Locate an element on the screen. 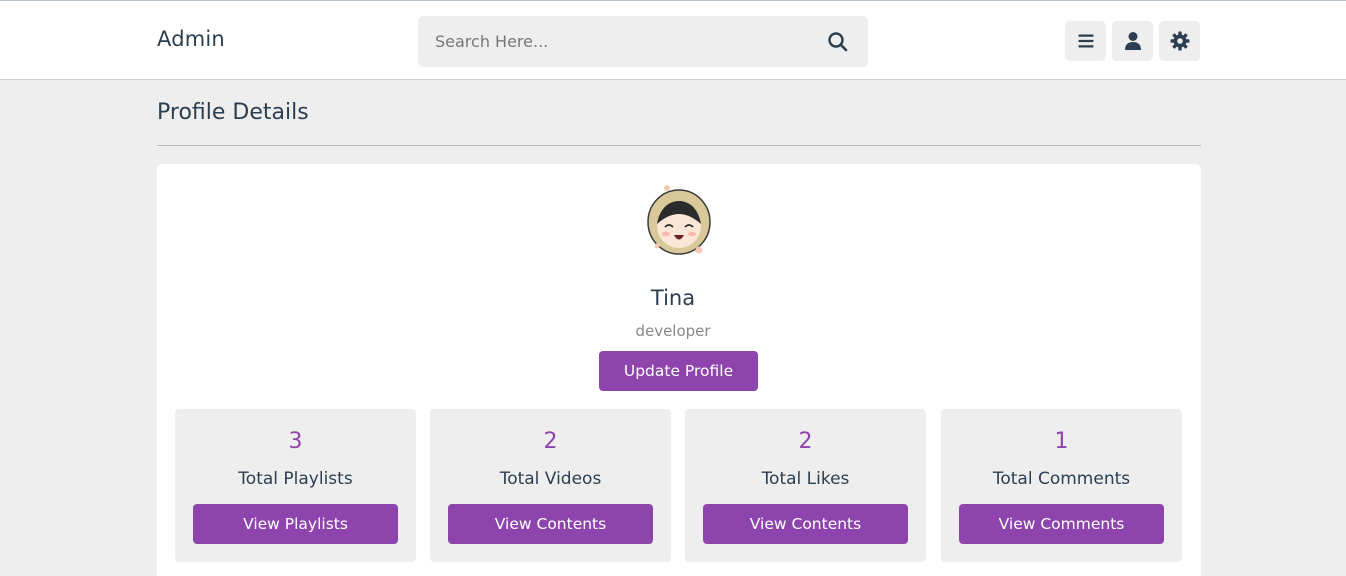 The height and width of the screenshot is (576, 1346). stat-box-videos: 2 Total Videos View Contents is located at coordinates (550, 485).